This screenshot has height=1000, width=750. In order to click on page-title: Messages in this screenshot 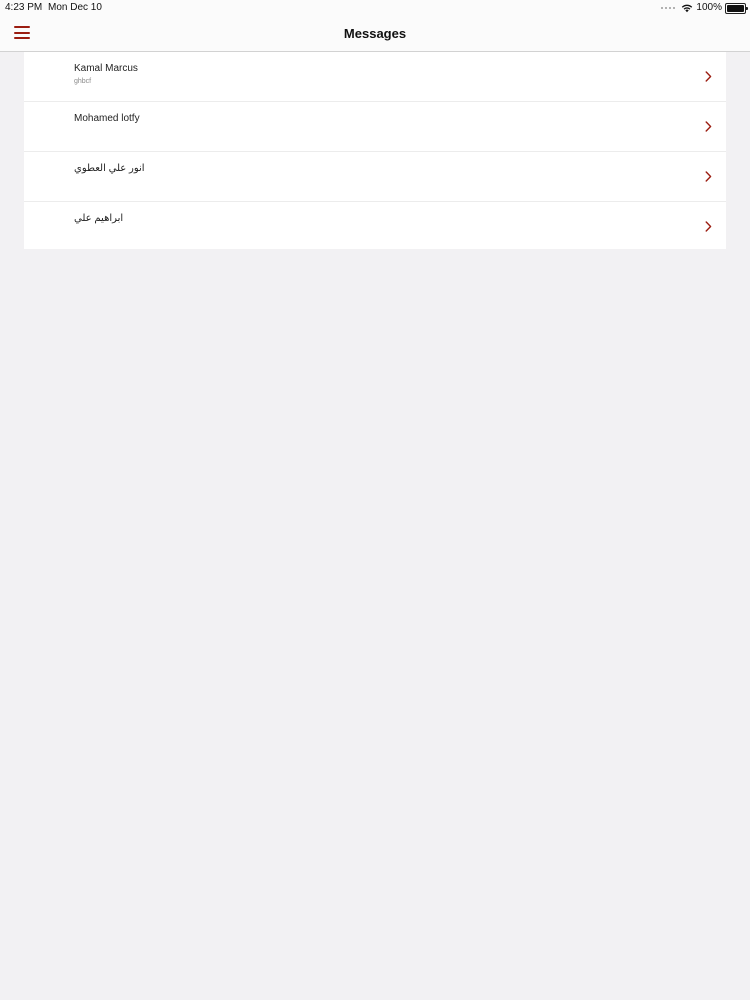, I will do `click(375, 33)`.